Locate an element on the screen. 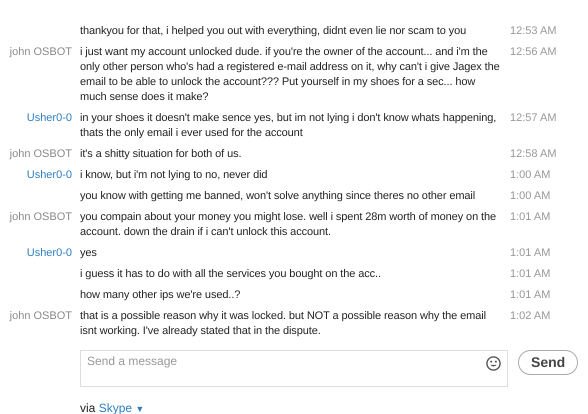 Image resolution: width=588 pixels, height=414 pixels. message-text: you compain about your money you might lose. well i spent 28m worth of money on the account. down the drain if i can't unlock this account. is located at coordinates (289, 225).